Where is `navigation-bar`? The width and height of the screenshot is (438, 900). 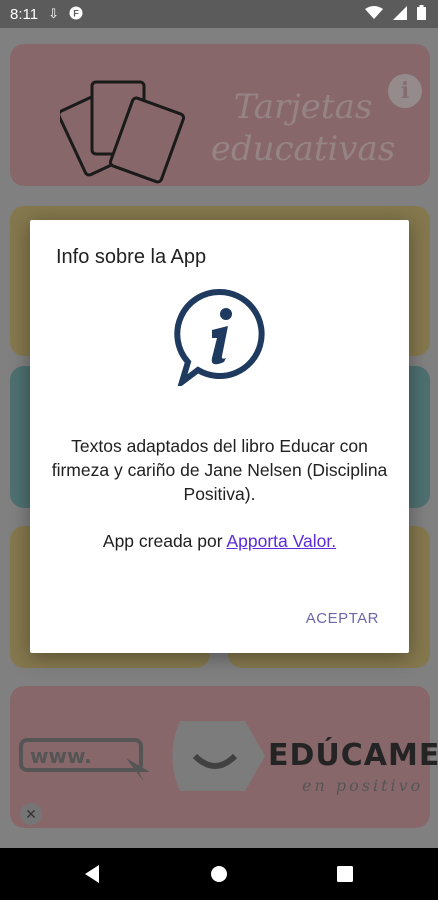
navigation-bar is located at coordinates (219, 874).